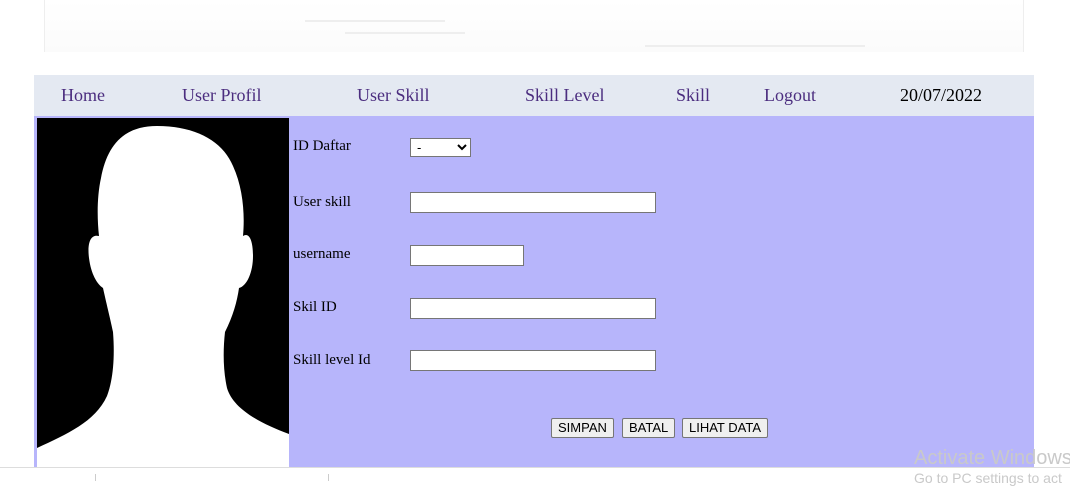 The image size is (1070, 486). What do you see at coordinates (533, 202) in the screenshot?
I see `user-skill-input` at bounding box center [533, 202].